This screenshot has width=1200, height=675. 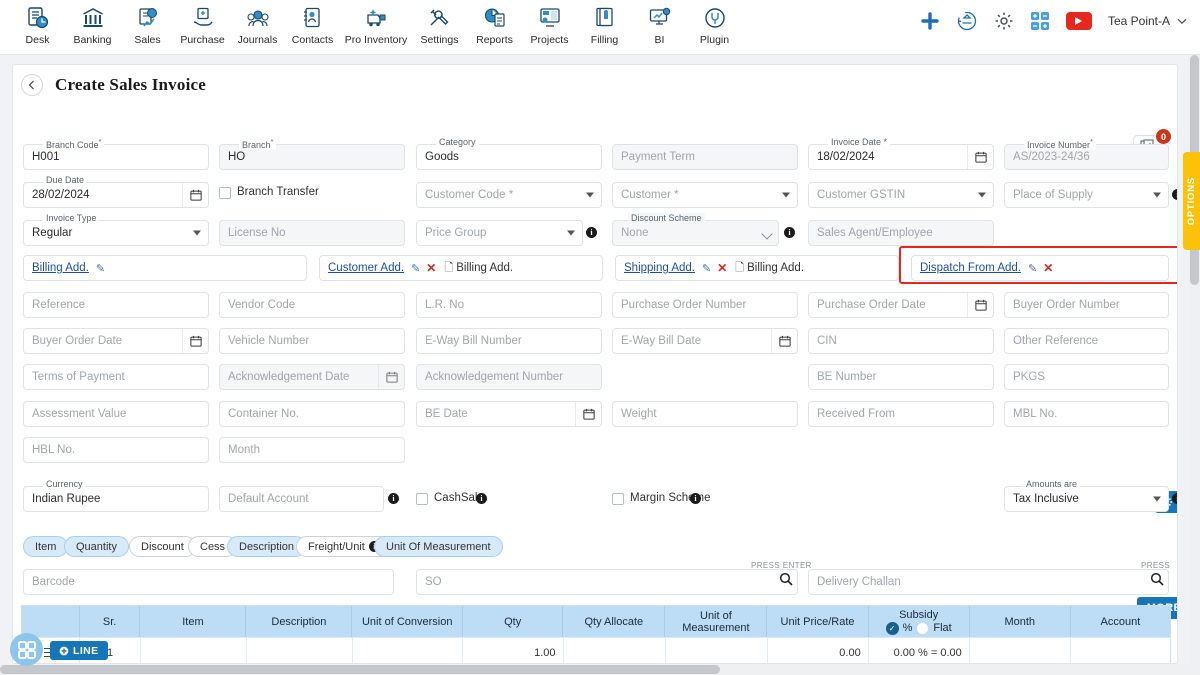 What do you see at coordinates (695, 233) in the screenshot?
I see `discount-scheme-select: None` at bounding box center [695, 233].